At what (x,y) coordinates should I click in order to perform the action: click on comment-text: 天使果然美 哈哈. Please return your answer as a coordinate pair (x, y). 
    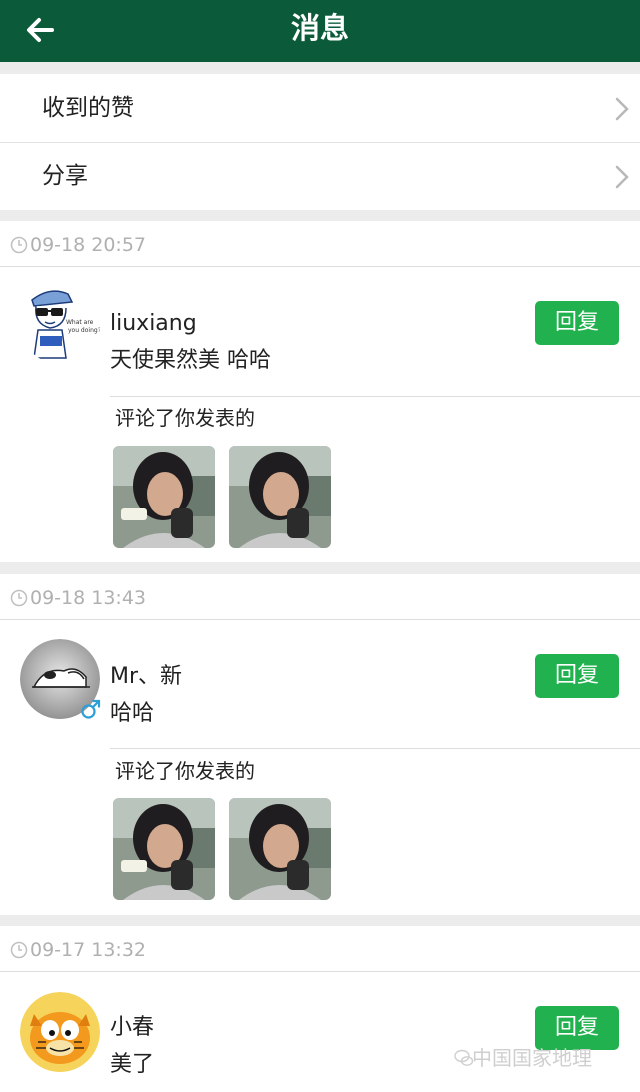
    Looking at the image, I should click on (190, 360).